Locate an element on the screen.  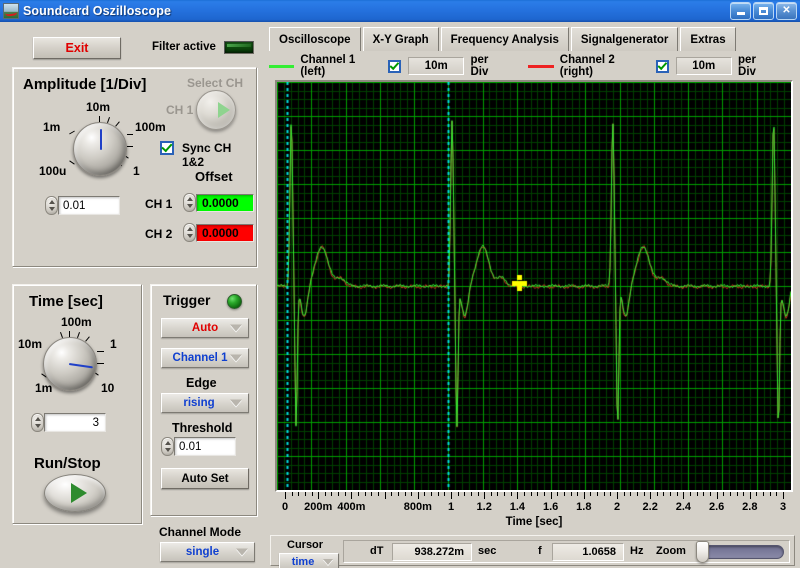
channel-1-per-div-value: 10m is located at coordinates (436, 66).